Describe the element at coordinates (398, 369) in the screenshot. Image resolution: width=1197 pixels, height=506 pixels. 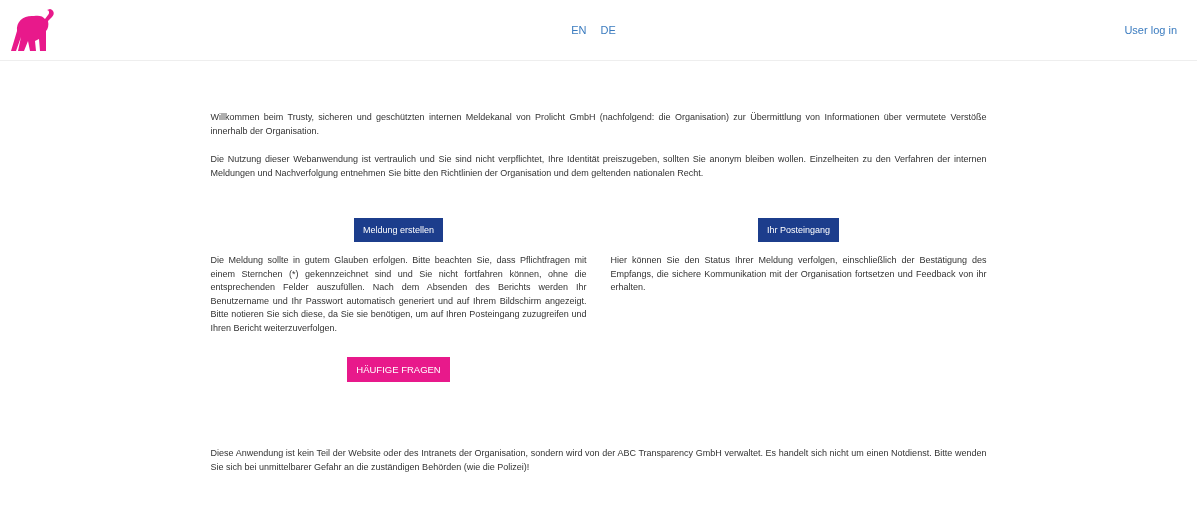
I see `faq-button: HÄUFIGE FRAGEN` at that location.